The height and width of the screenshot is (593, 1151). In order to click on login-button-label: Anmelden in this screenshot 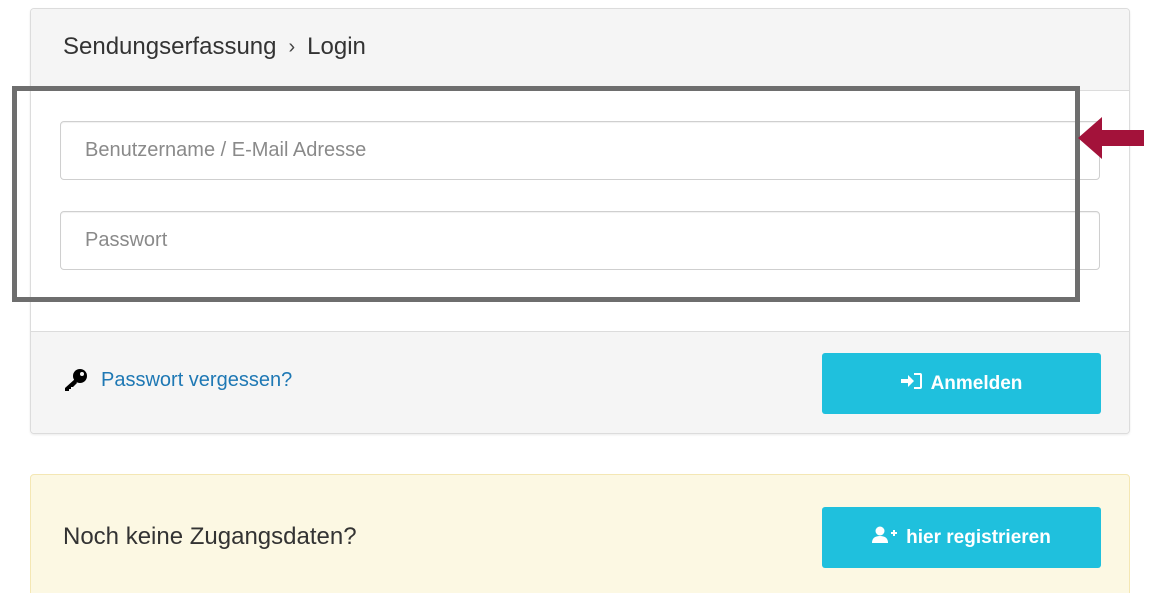, I will do `click(976, 383)`.